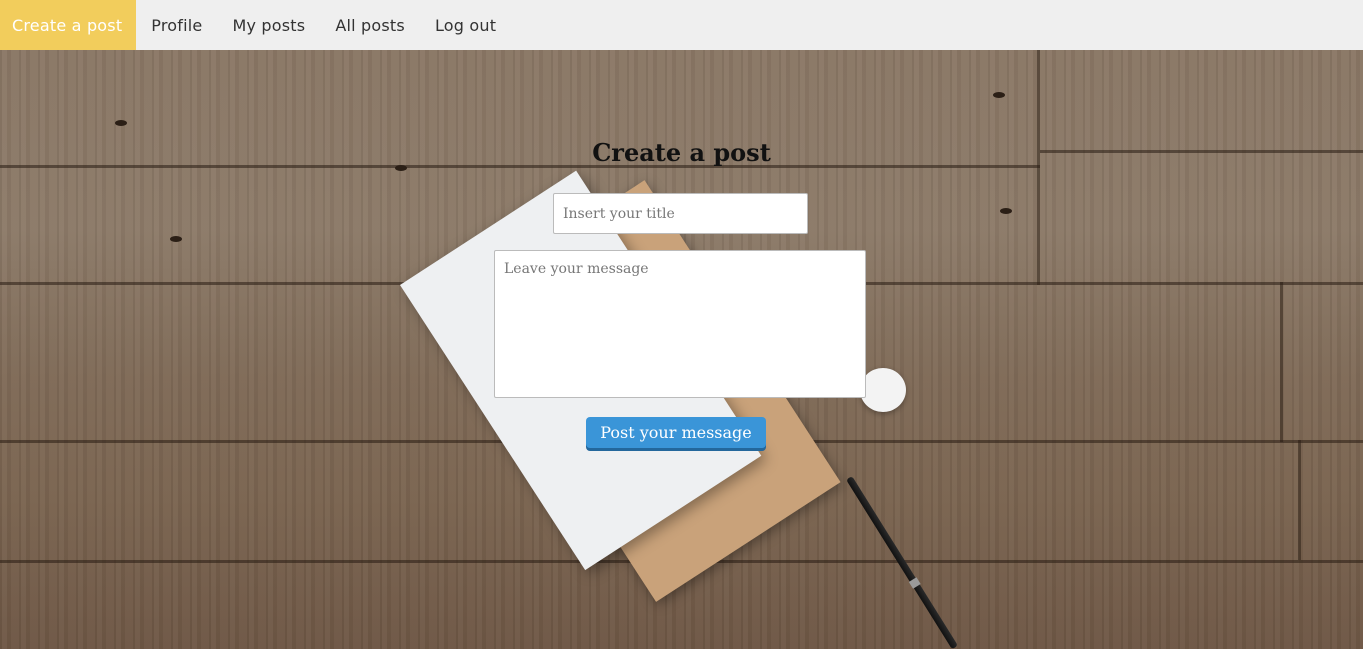 This screenshot has width=1363, height=649. What do you see at coordinates (176, 25) in the screenshot?
I see `nav-profile: Profile` at bounding box center [176, 25].